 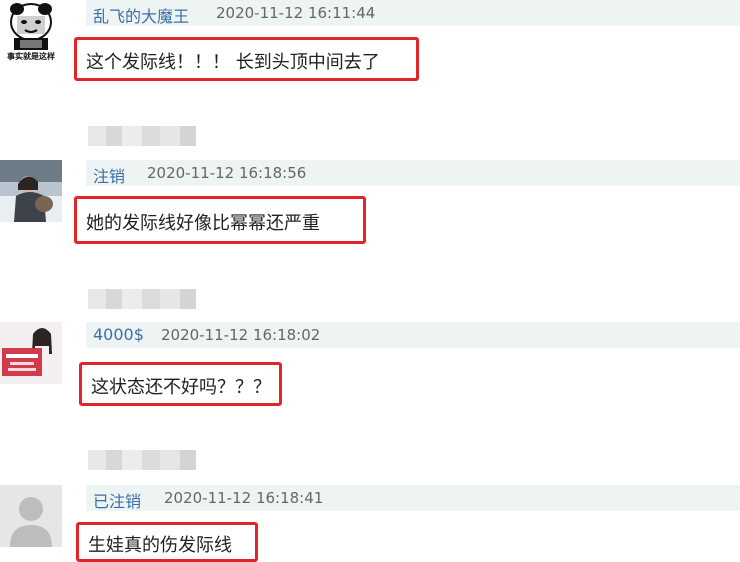 What do you see at coordinates (31, 31) in the screenshot?
I see `avatar: 事实就是这样` at bounding box center [31, 31].